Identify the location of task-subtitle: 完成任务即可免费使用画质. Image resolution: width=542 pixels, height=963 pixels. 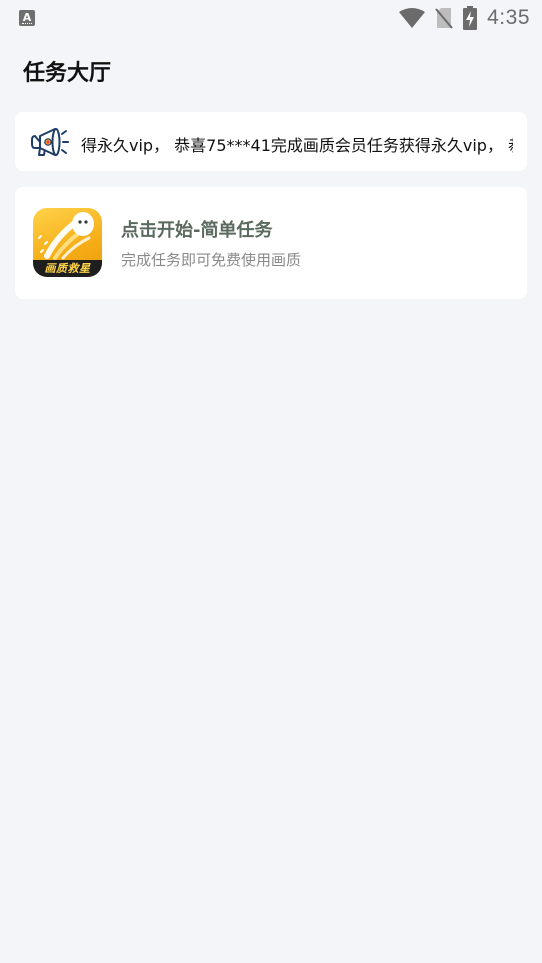
(211, 260).